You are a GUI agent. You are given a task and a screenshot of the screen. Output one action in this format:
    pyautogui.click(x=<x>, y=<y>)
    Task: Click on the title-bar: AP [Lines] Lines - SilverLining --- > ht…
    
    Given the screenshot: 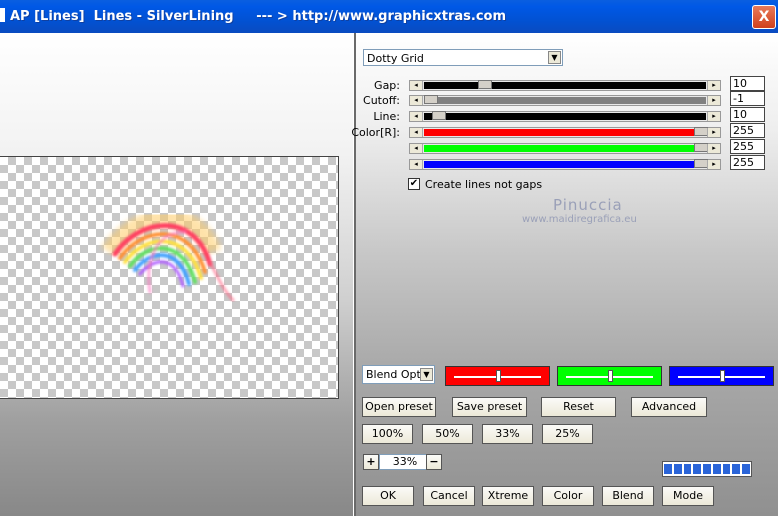 What is the action you would take?
    pyautogui.click(x=389, y=16)
    